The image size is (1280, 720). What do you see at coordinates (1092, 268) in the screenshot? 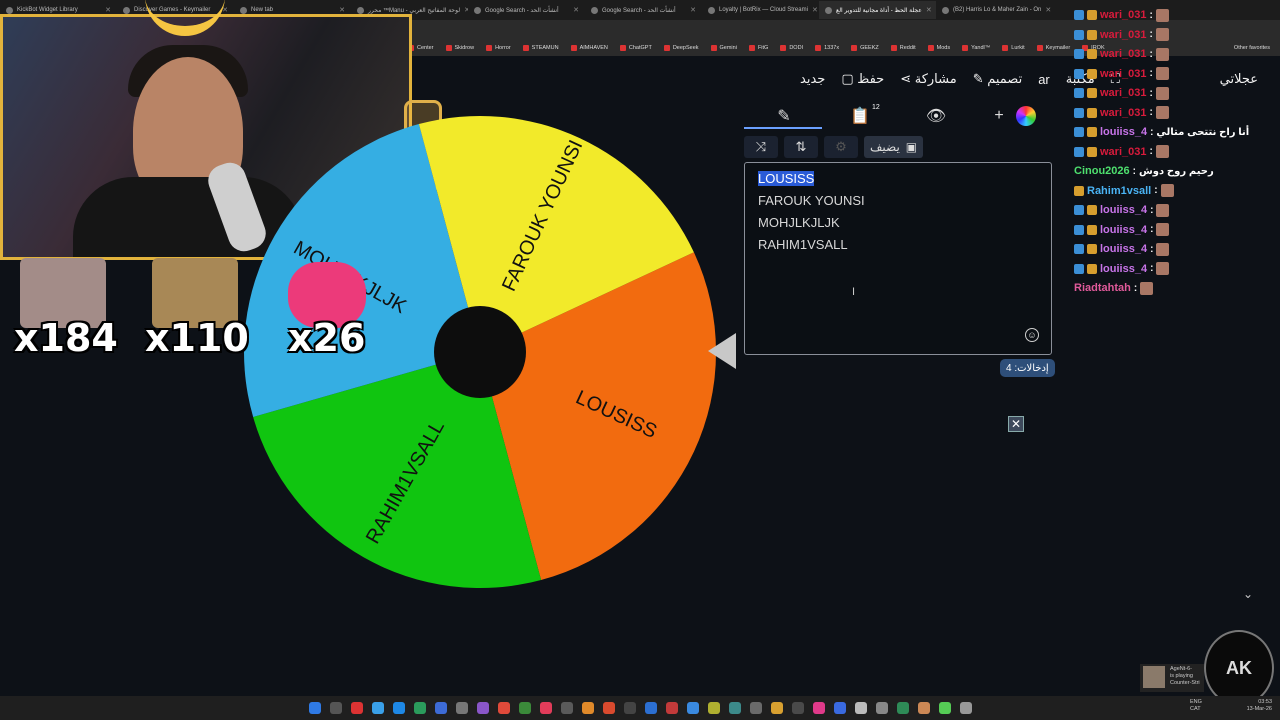
I see `crown-badge-icon` at bounding box center [1092, 268].